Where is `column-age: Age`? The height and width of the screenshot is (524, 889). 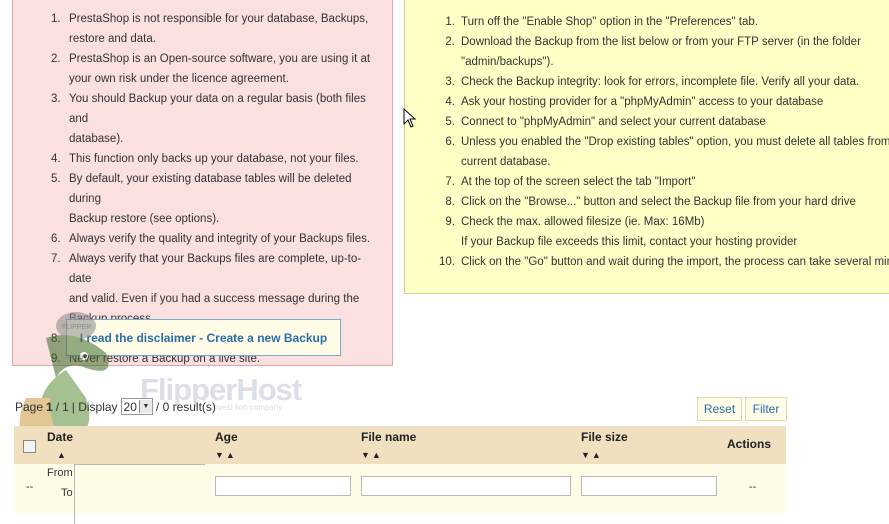 column-age: Age is located at coordinates (226, 437).